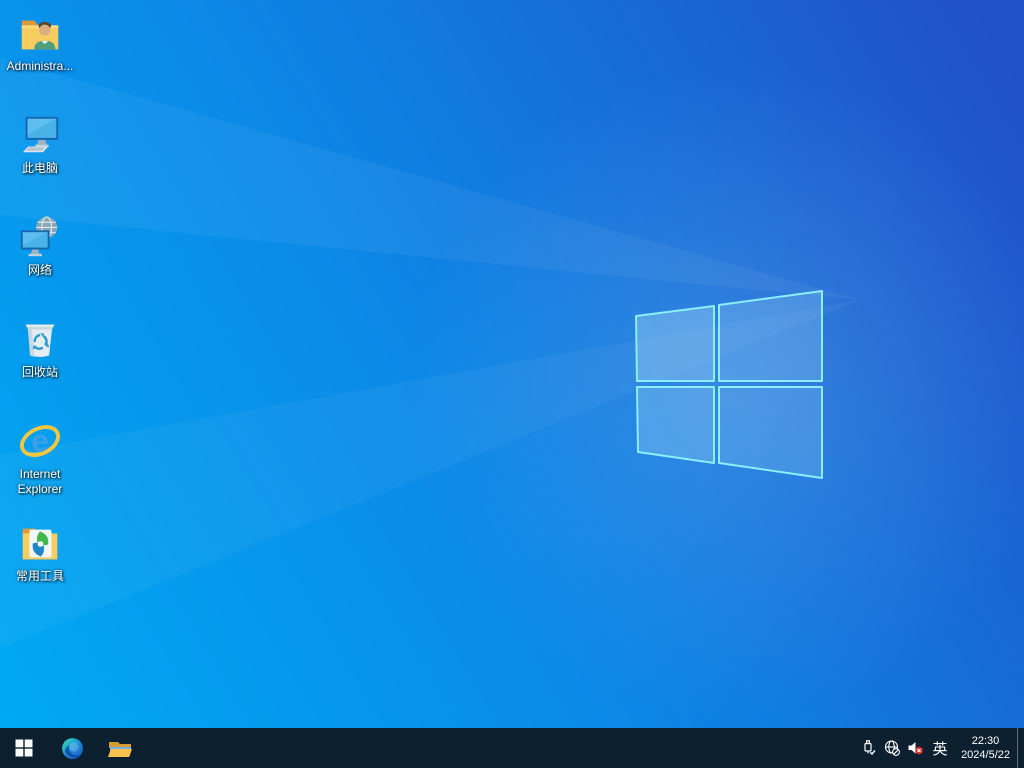 Image resolution: width=1024 pixels, height=768 pixels. I want to click on edge-browser-icon, so click(72, 748).